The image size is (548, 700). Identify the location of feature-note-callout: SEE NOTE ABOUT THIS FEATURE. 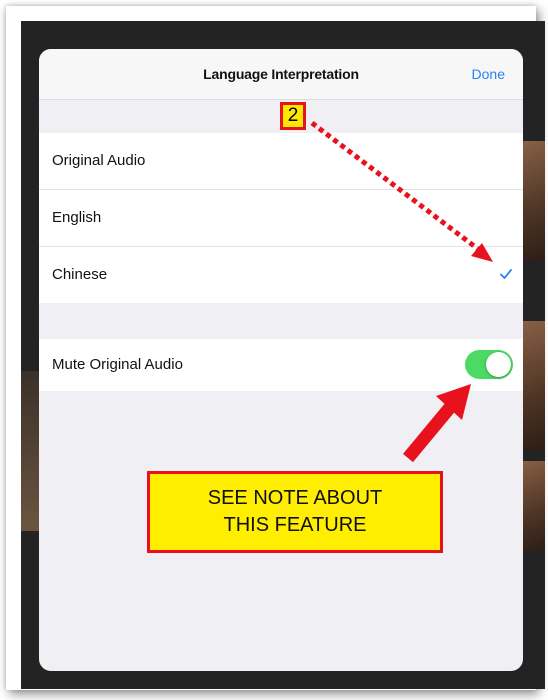
(295, 512).